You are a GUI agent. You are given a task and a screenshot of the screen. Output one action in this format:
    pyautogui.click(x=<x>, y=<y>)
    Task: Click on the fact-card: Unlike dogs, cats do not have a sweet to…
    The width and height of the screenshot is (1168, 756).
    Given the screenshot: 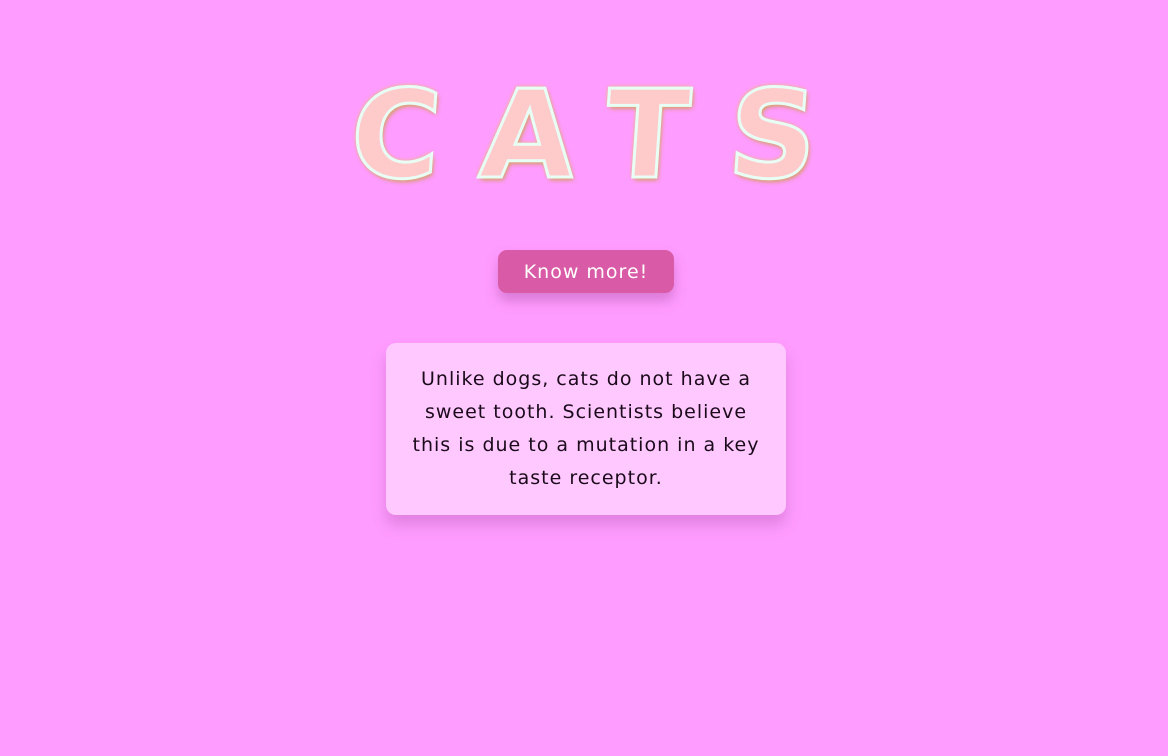 What is the action you would take?
    pyautogui.click(x=586, y=429)
    